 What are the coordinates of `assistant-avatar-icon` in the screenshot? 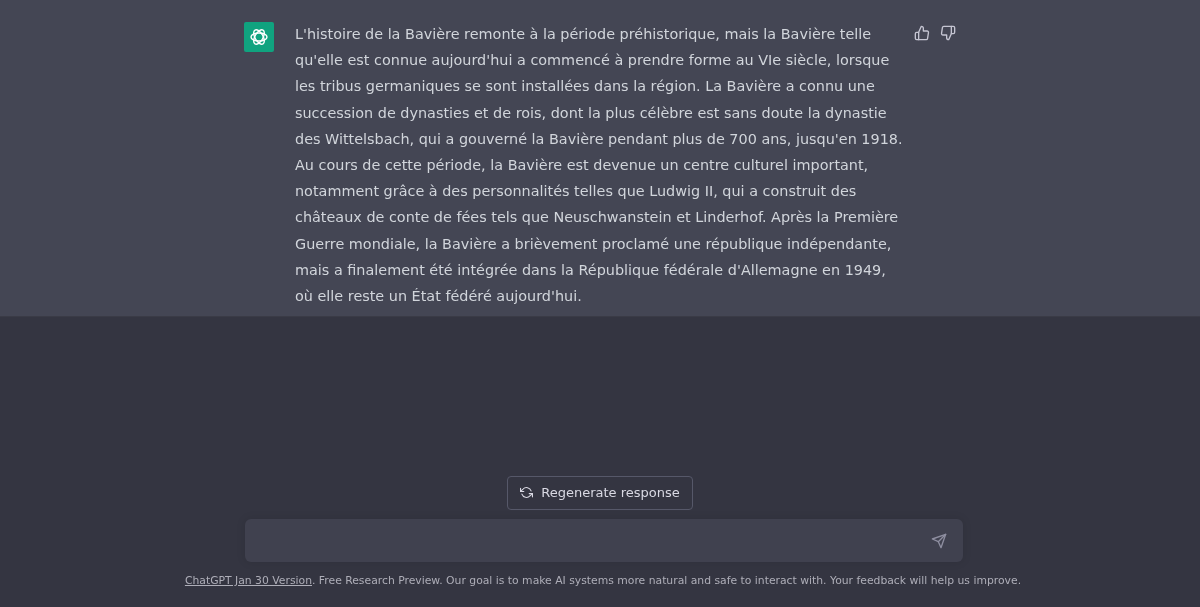 It's located at (259, 37).